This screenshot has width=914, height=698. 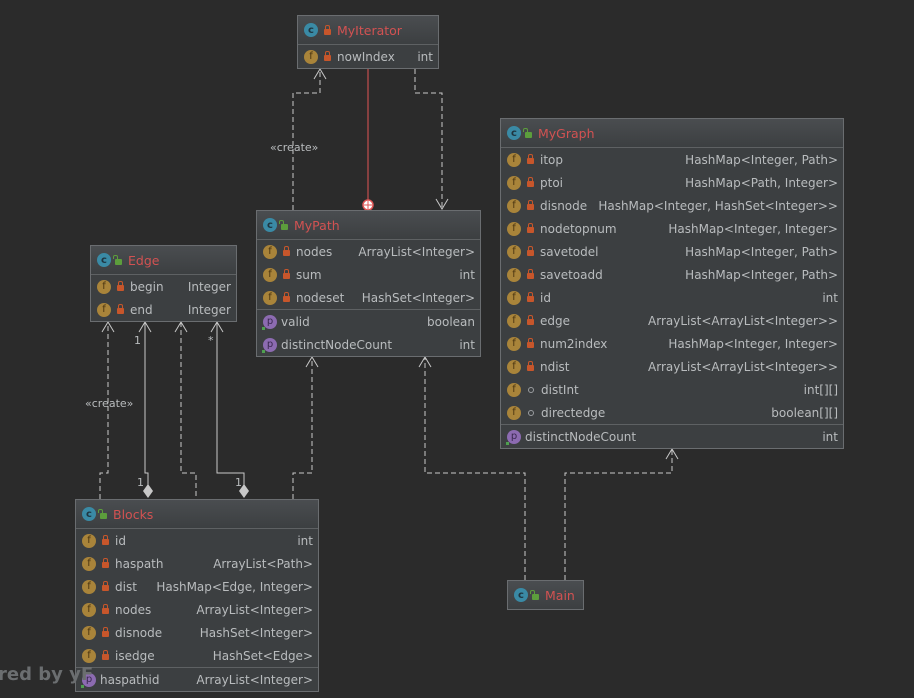 I want to click on field-row: f itop HashMap<Integer, Path>, so click(x=672, y=159).